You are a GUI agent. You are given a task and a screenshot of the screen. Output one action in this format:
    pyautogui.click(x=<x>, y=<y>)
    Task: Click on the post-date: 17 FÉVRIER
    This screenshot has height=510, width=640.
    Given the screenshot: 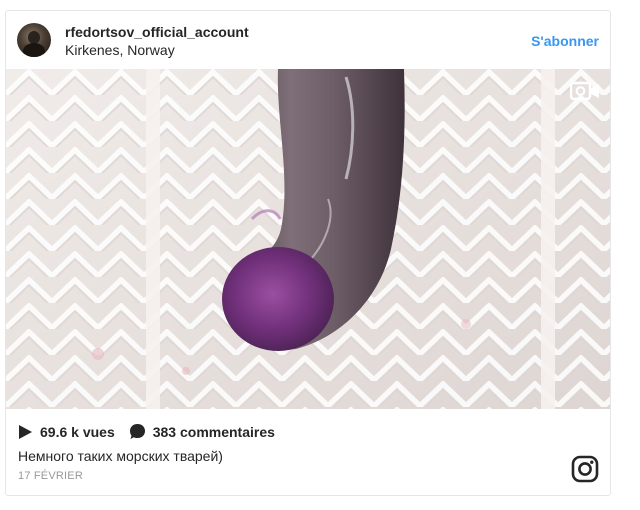 What is the action you would take?
    pyautogui.click(x=50, y=476)
    